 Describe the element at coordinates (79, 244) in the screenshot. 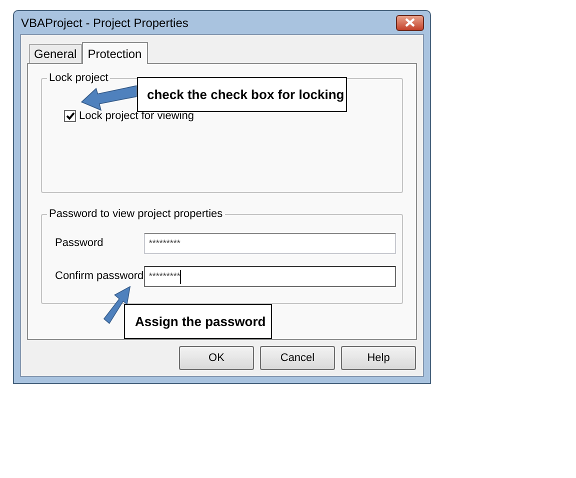

I see `field-label: Password` at that location.